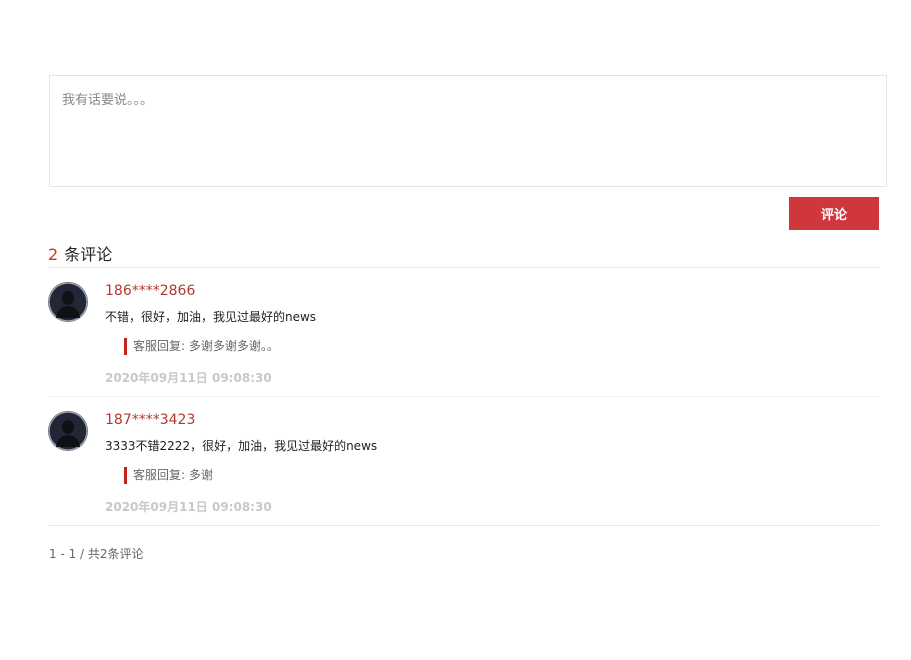  What do you see at coordinates (201, 346) in the screenshot?
I see `staff-reply: 客服回复: 多谢多谢多谢。。` at bounding box center [201, 346].